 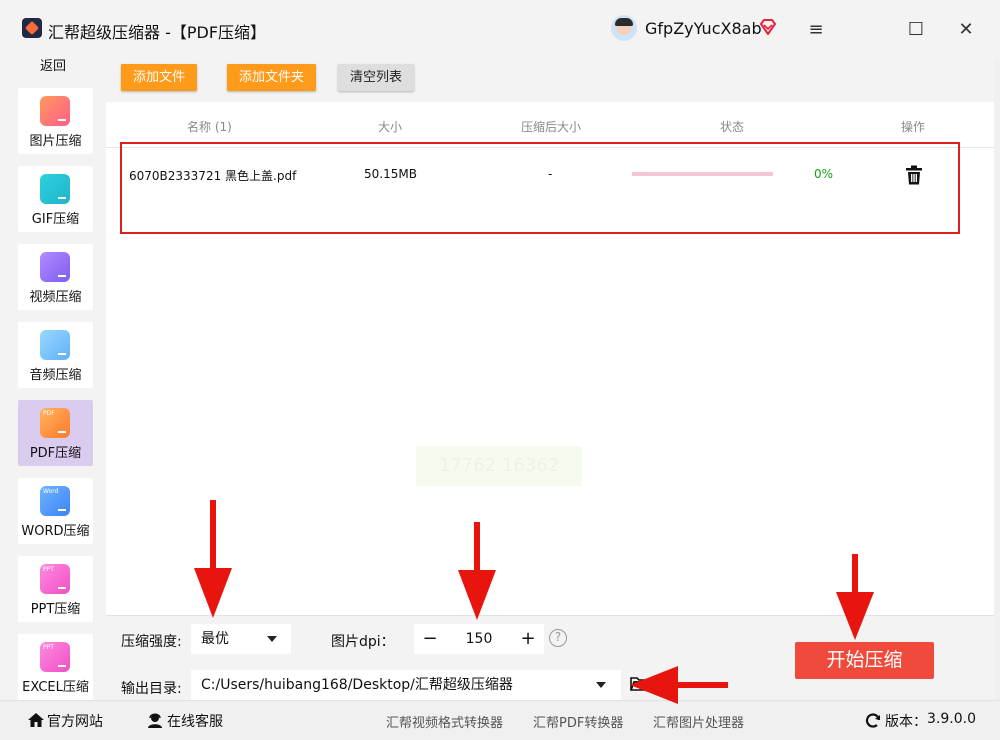 What do you see at coordinates (55, 657) in the screenshot?
I see `excel-icon: PPT` at bounding box center [55, 657].